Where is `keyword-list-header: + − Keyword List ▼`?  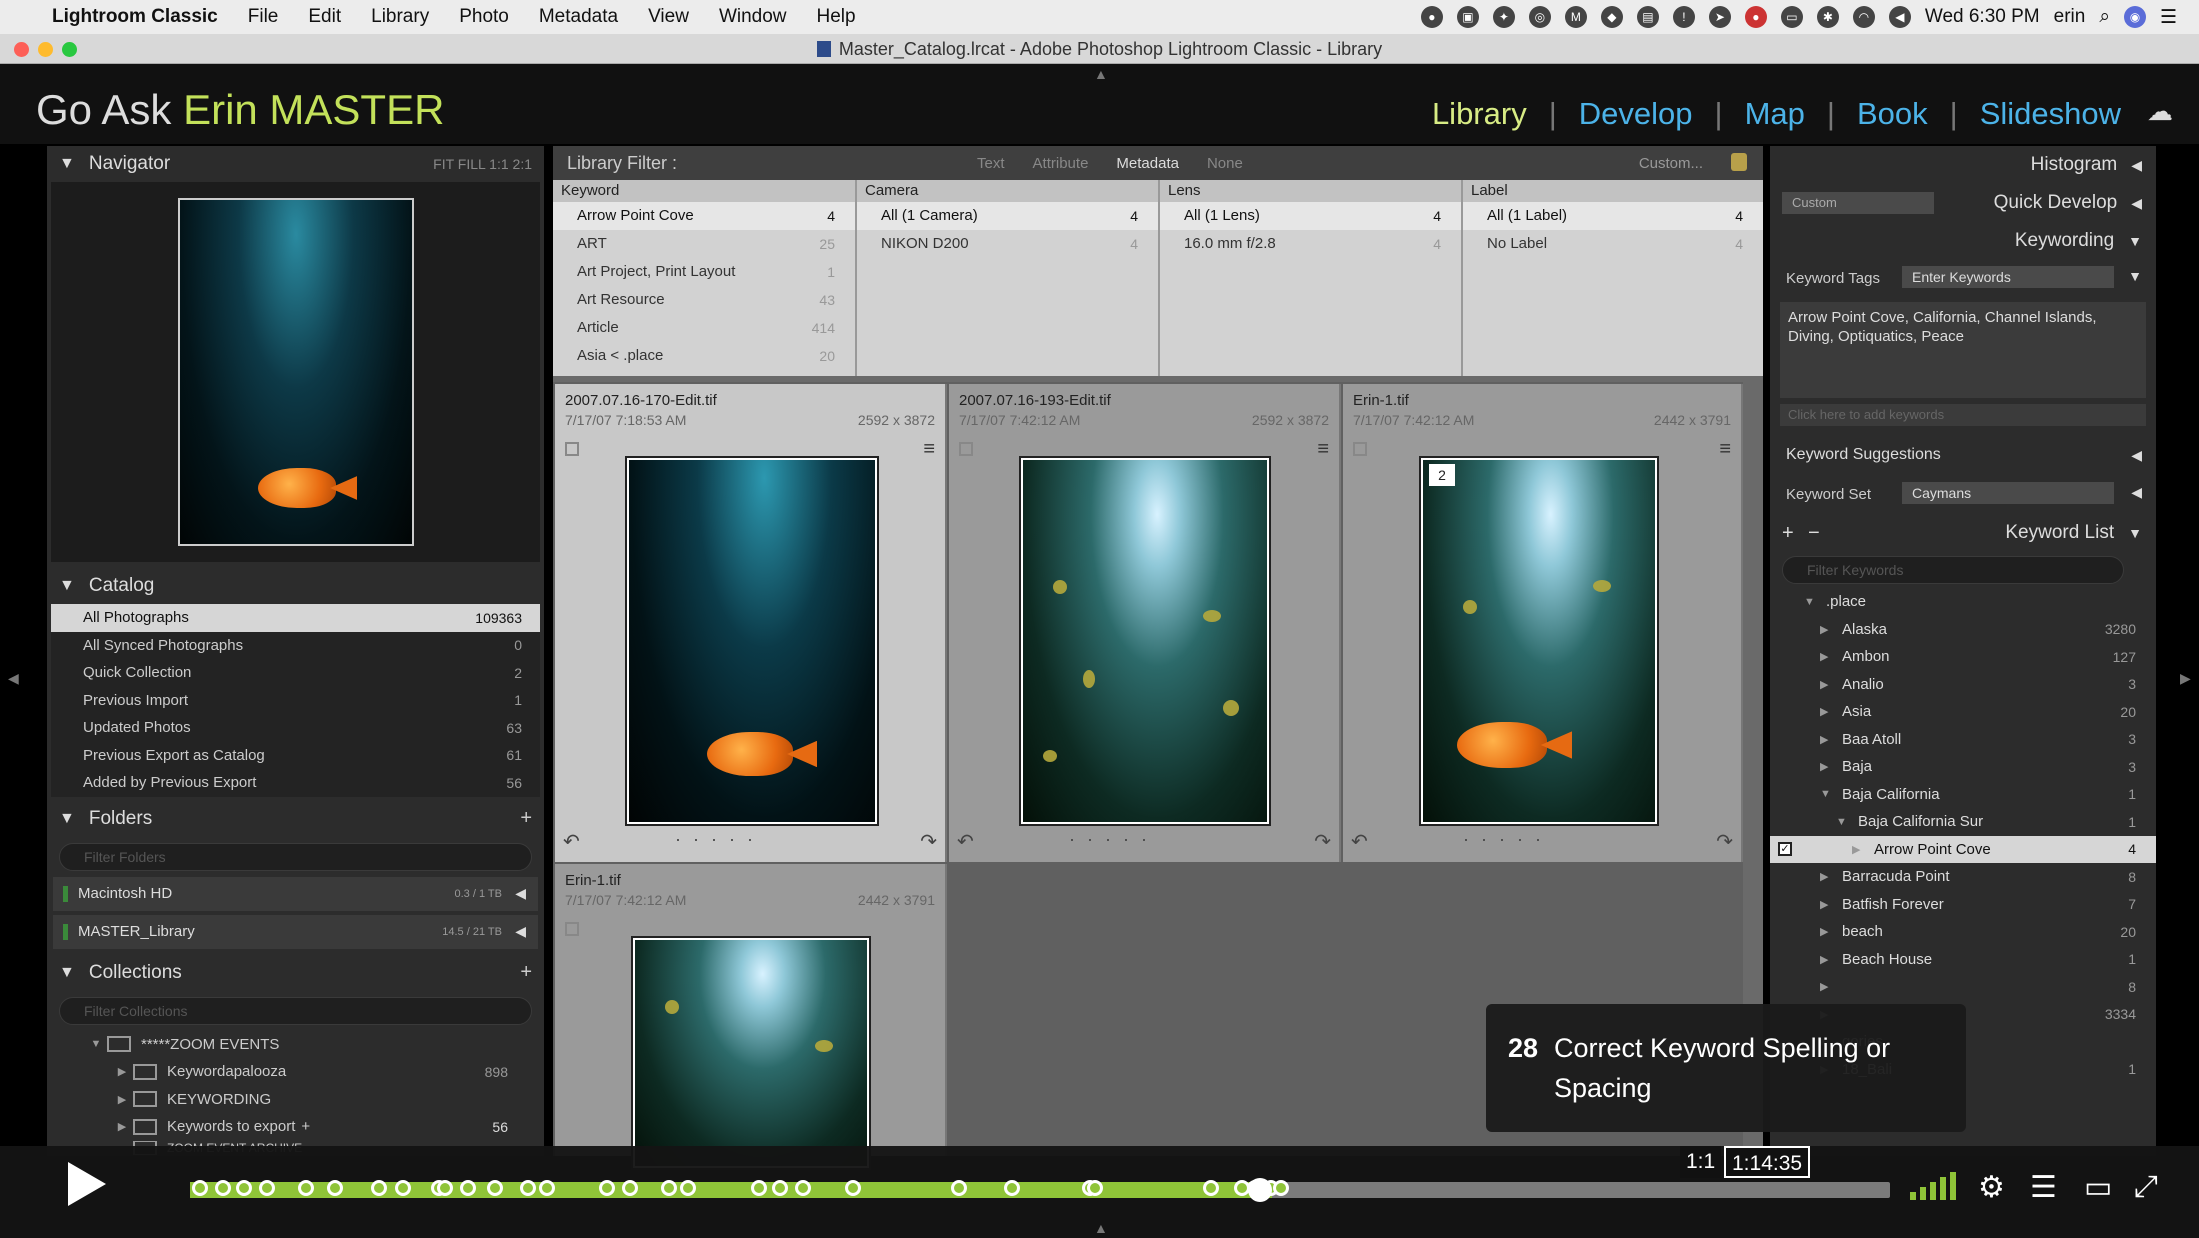
keyword-list-header: + − Keyword List ▼ is located at coordinates (1963, 533).